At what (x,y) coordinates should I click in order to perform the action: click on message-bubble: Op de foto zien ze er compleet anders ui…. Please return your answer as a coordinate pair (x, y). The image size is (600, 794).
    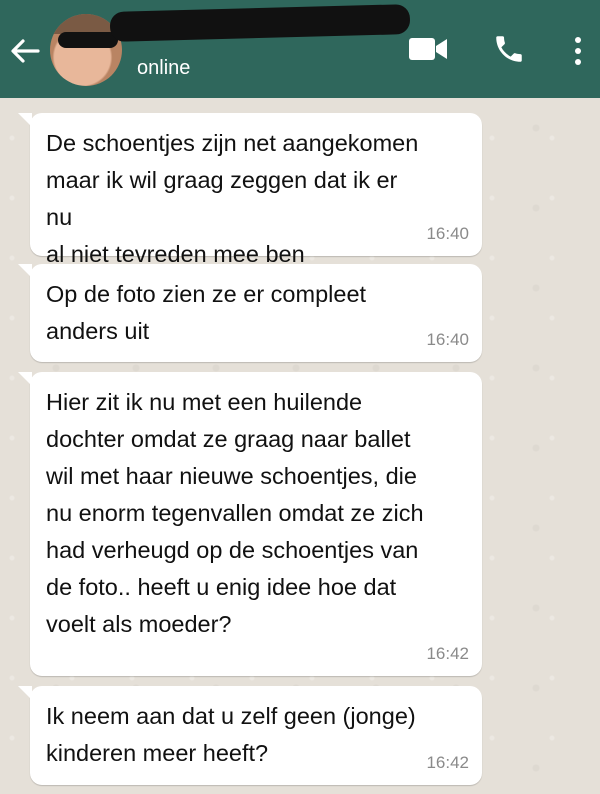
    Looking at the image, I should click on (250, 313).